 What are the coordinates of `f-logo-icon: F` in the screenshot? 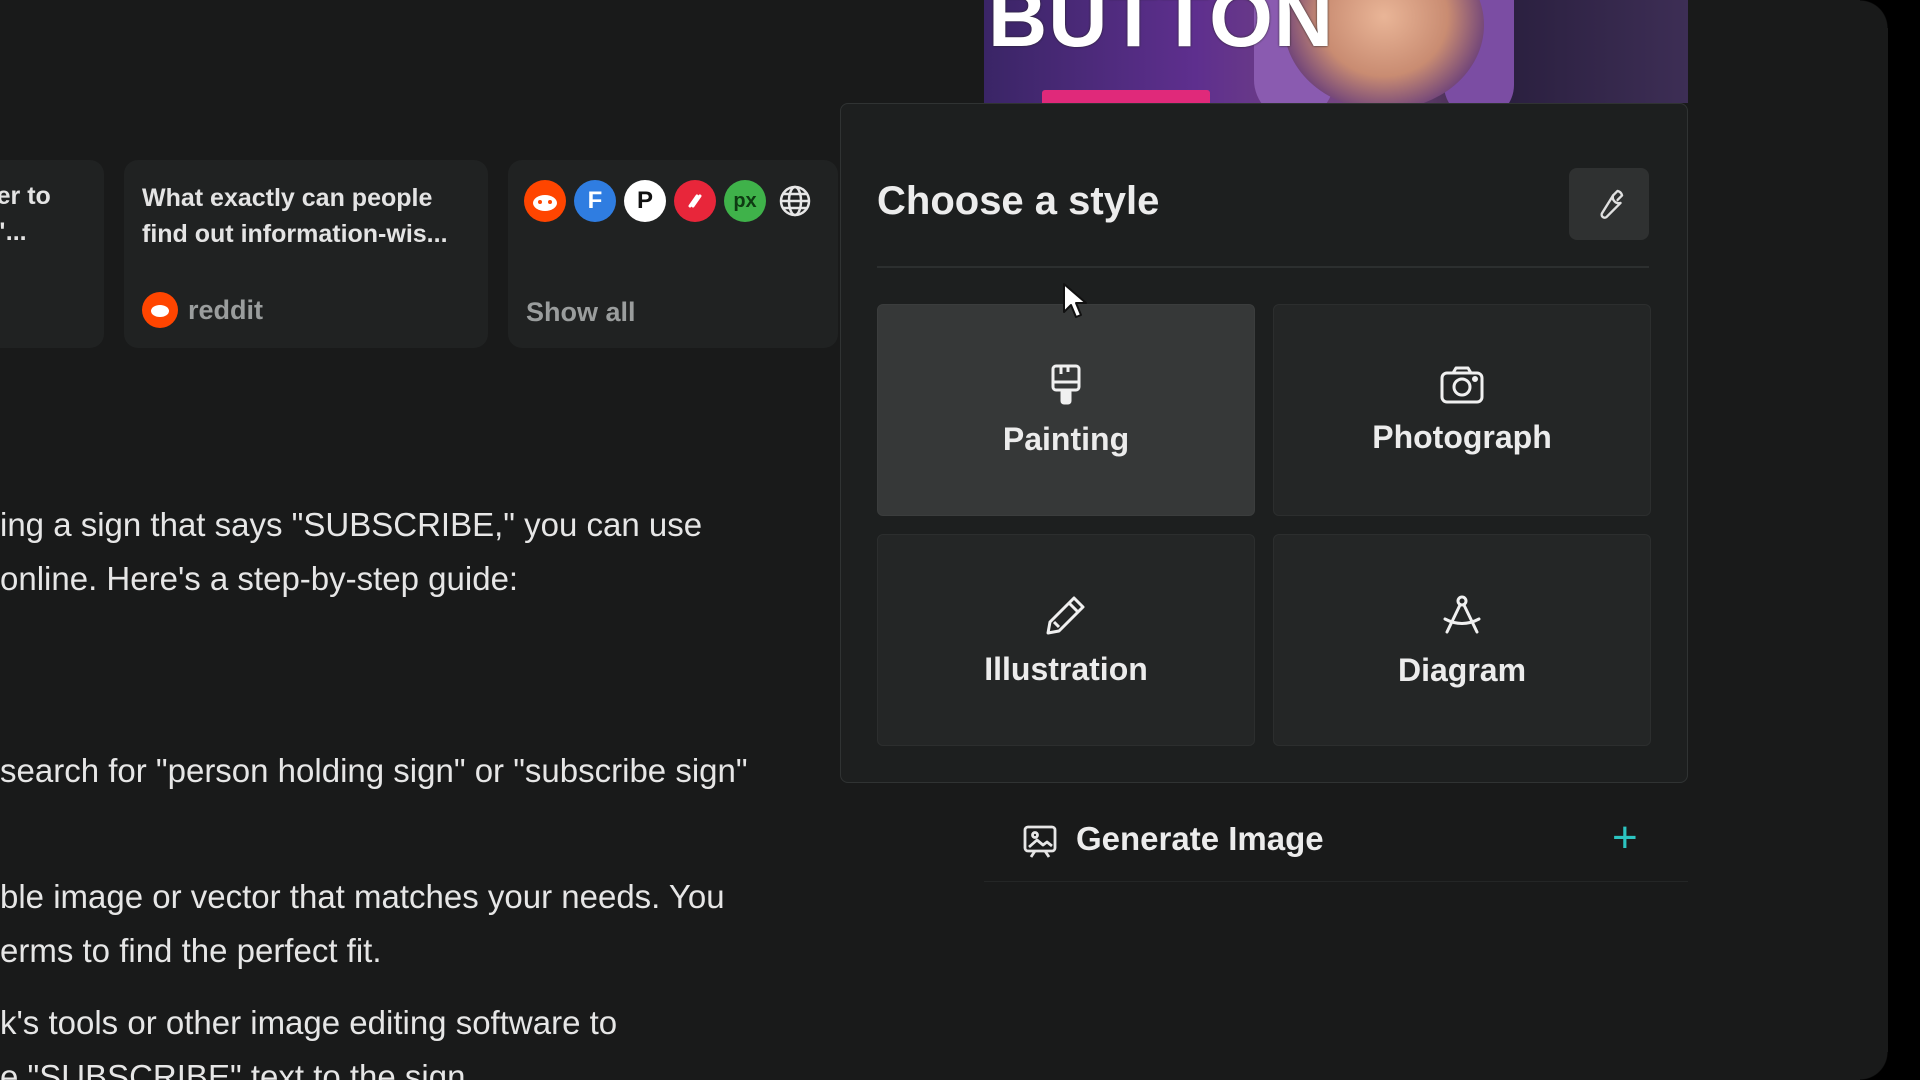 It's located at (595, 201).